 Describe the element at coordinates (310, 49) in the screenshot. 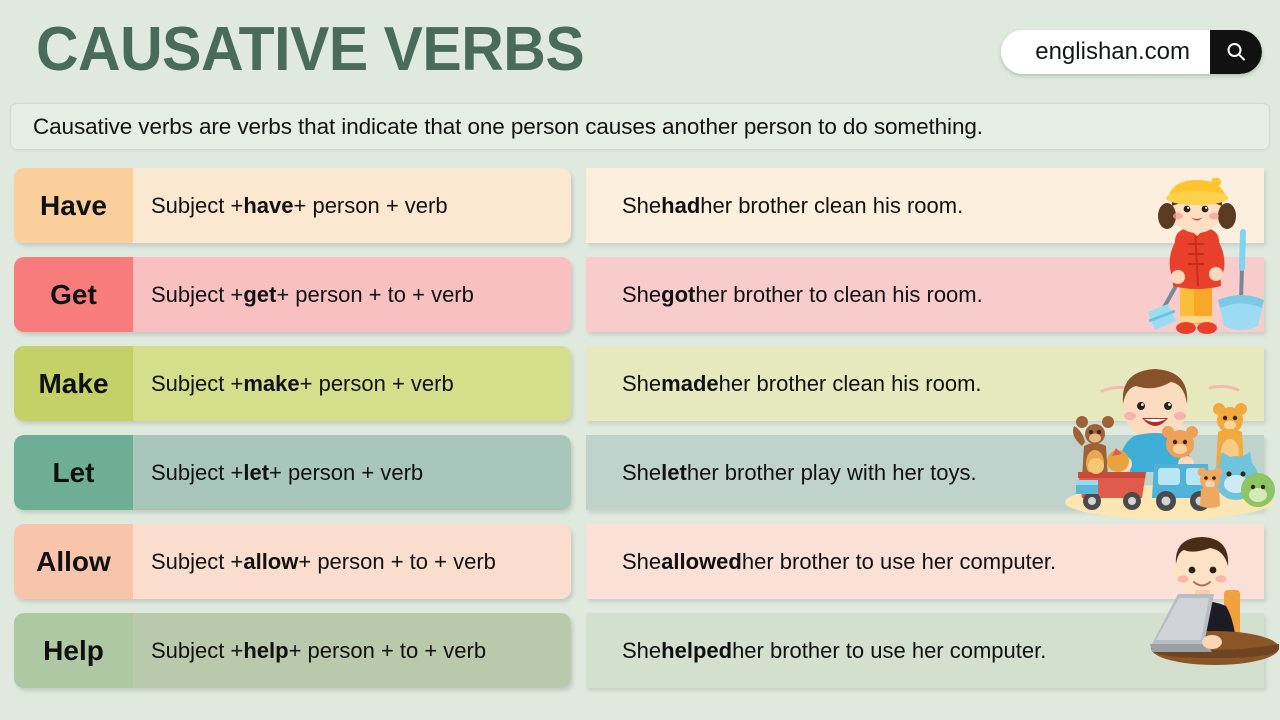

I see `page-title: CAUSATIVE VERBS` at that location.